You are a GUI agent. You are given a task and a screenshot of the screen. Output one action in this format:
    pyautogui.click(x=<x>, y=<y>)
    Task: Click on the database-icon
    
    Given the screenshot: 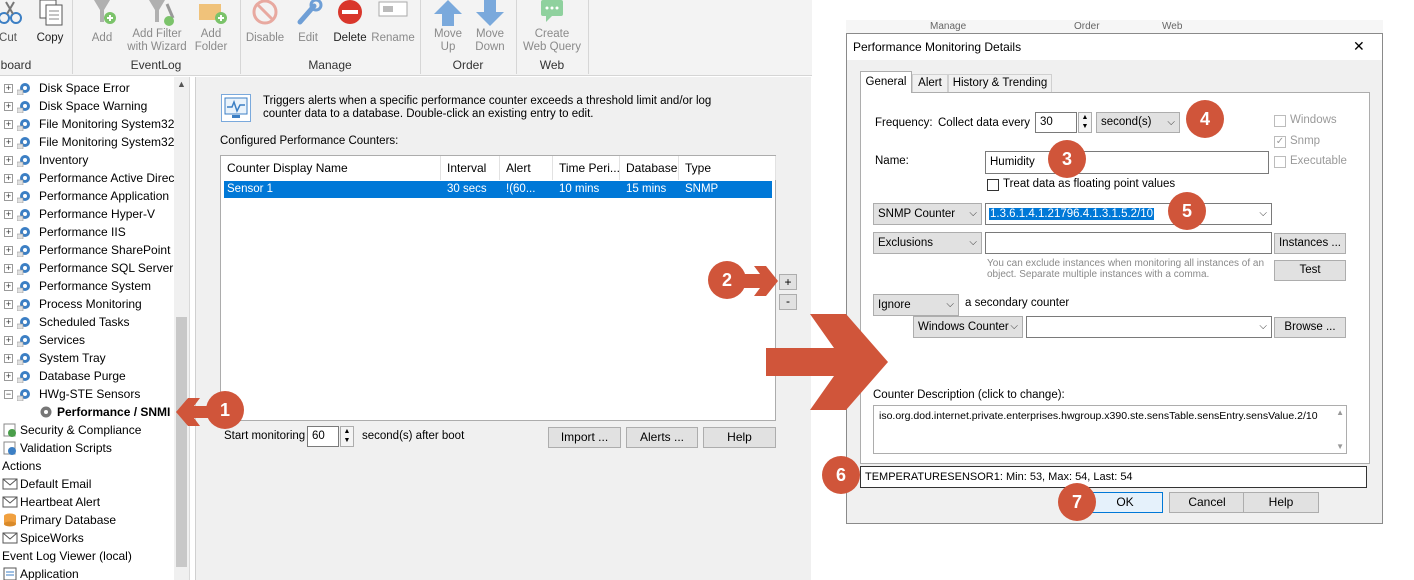 What is the action you would take?
    pyautogui.click(x=10, y=520)
    